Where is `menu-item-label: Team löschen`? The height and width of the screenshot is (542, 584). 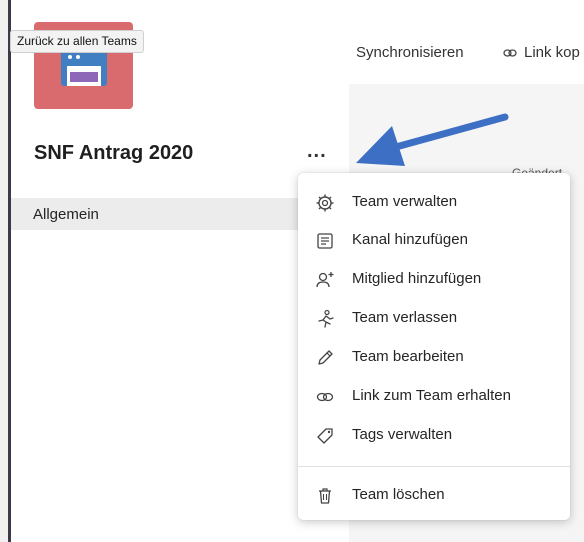
menu-item-label: Team löschen is located at coordinates (398, 494).